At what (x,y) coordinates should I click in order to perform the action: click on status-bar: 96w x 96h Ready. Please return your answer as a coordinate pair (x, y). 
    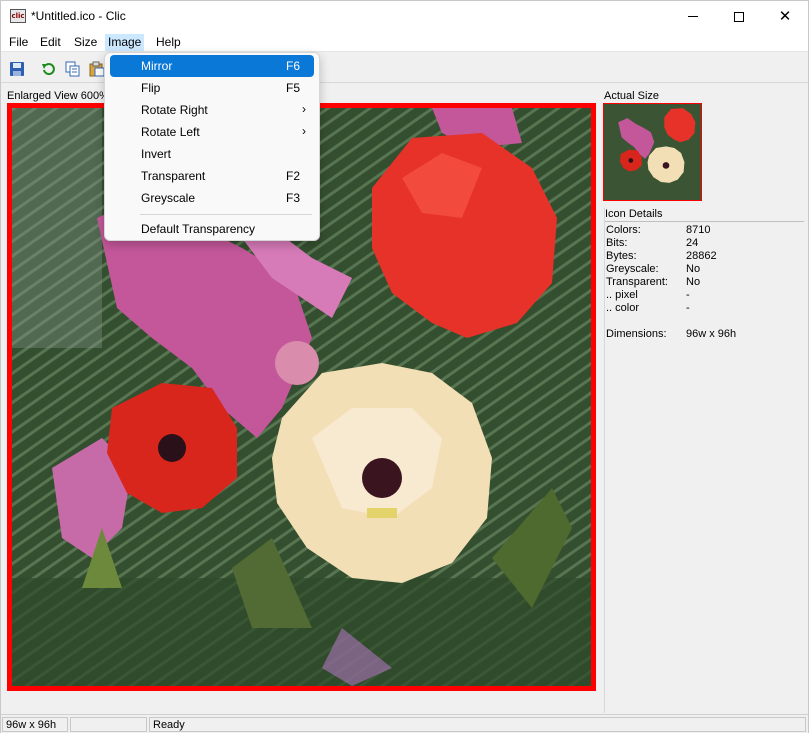
    Looking at the image, I should click on (404, 723).